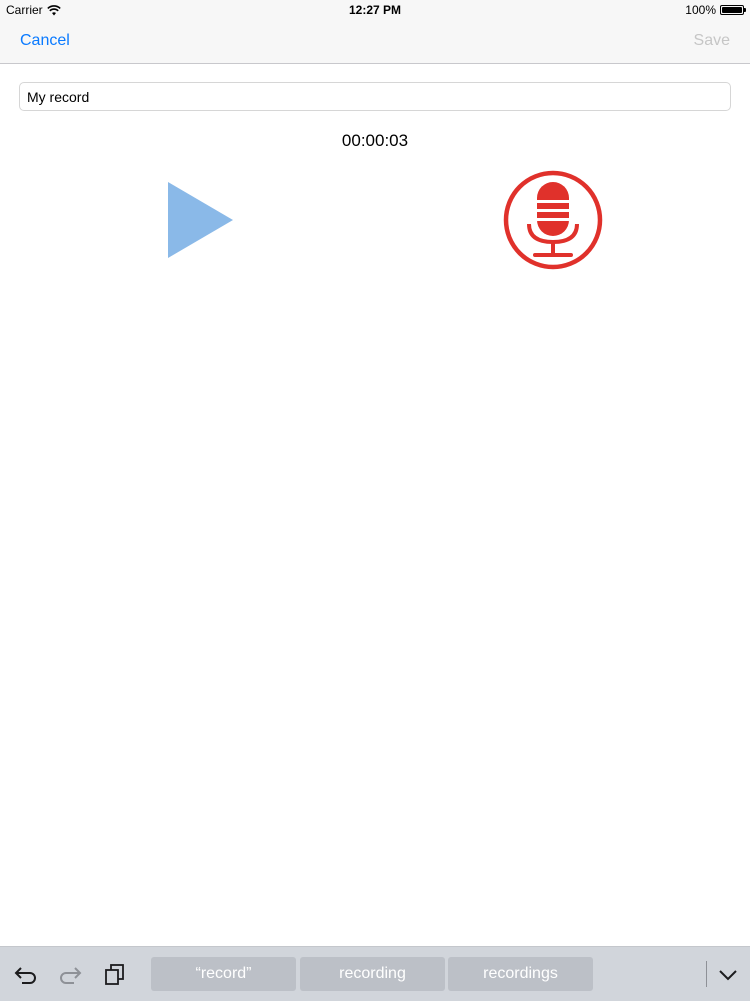 The width and height of the screenshot is (750, 1001). I want to click on keyboard-shortcut-bar: “record” recording recordings, so click(375, 973).